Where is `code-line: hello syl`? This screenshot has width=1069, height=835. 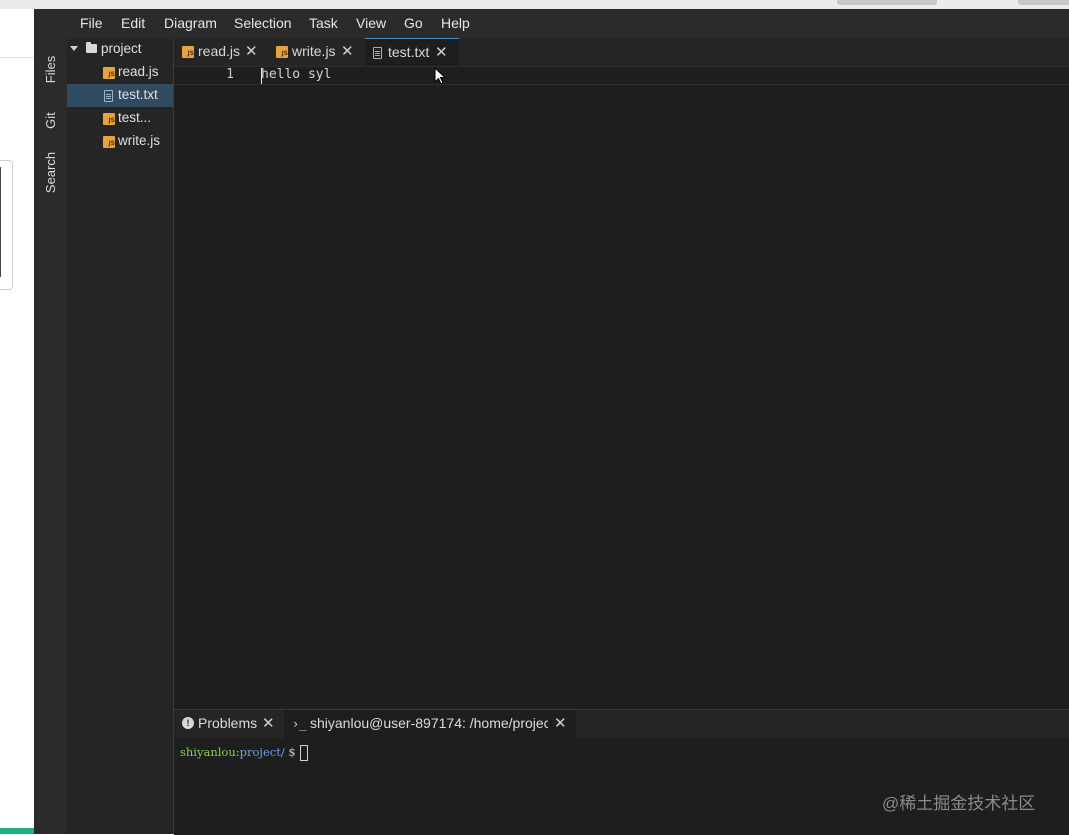
code-line: hello syl is located at coordinates (296, 74).